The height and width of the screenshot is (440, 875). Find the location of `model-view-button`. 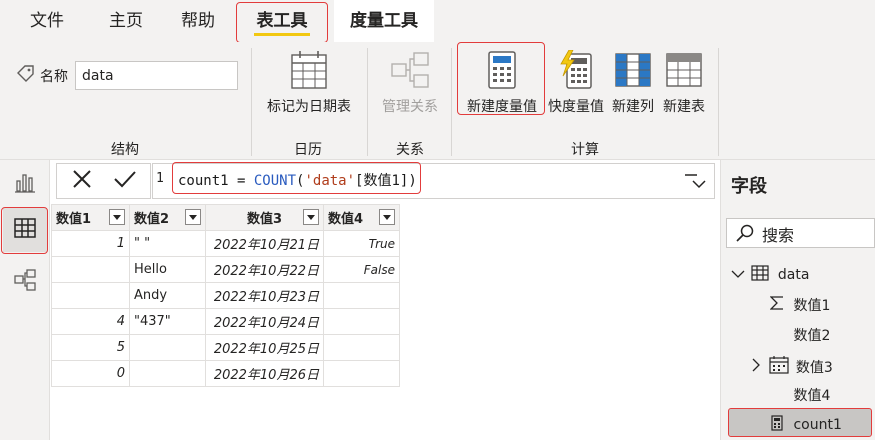

model-view-button is located at coordinates (25, 282).